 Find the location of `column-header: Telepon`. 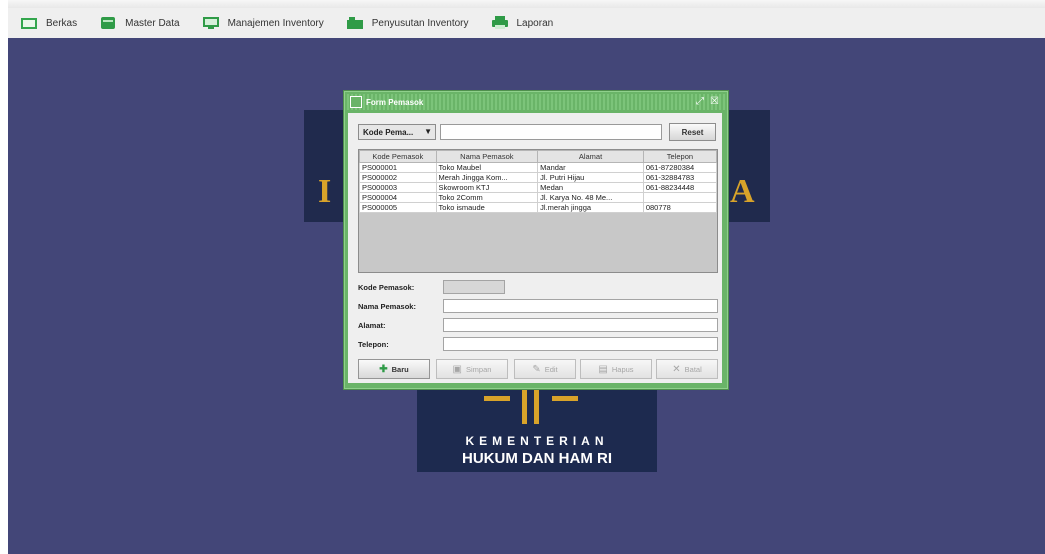

column-header: Telepon is located at coordinates (680, 156).